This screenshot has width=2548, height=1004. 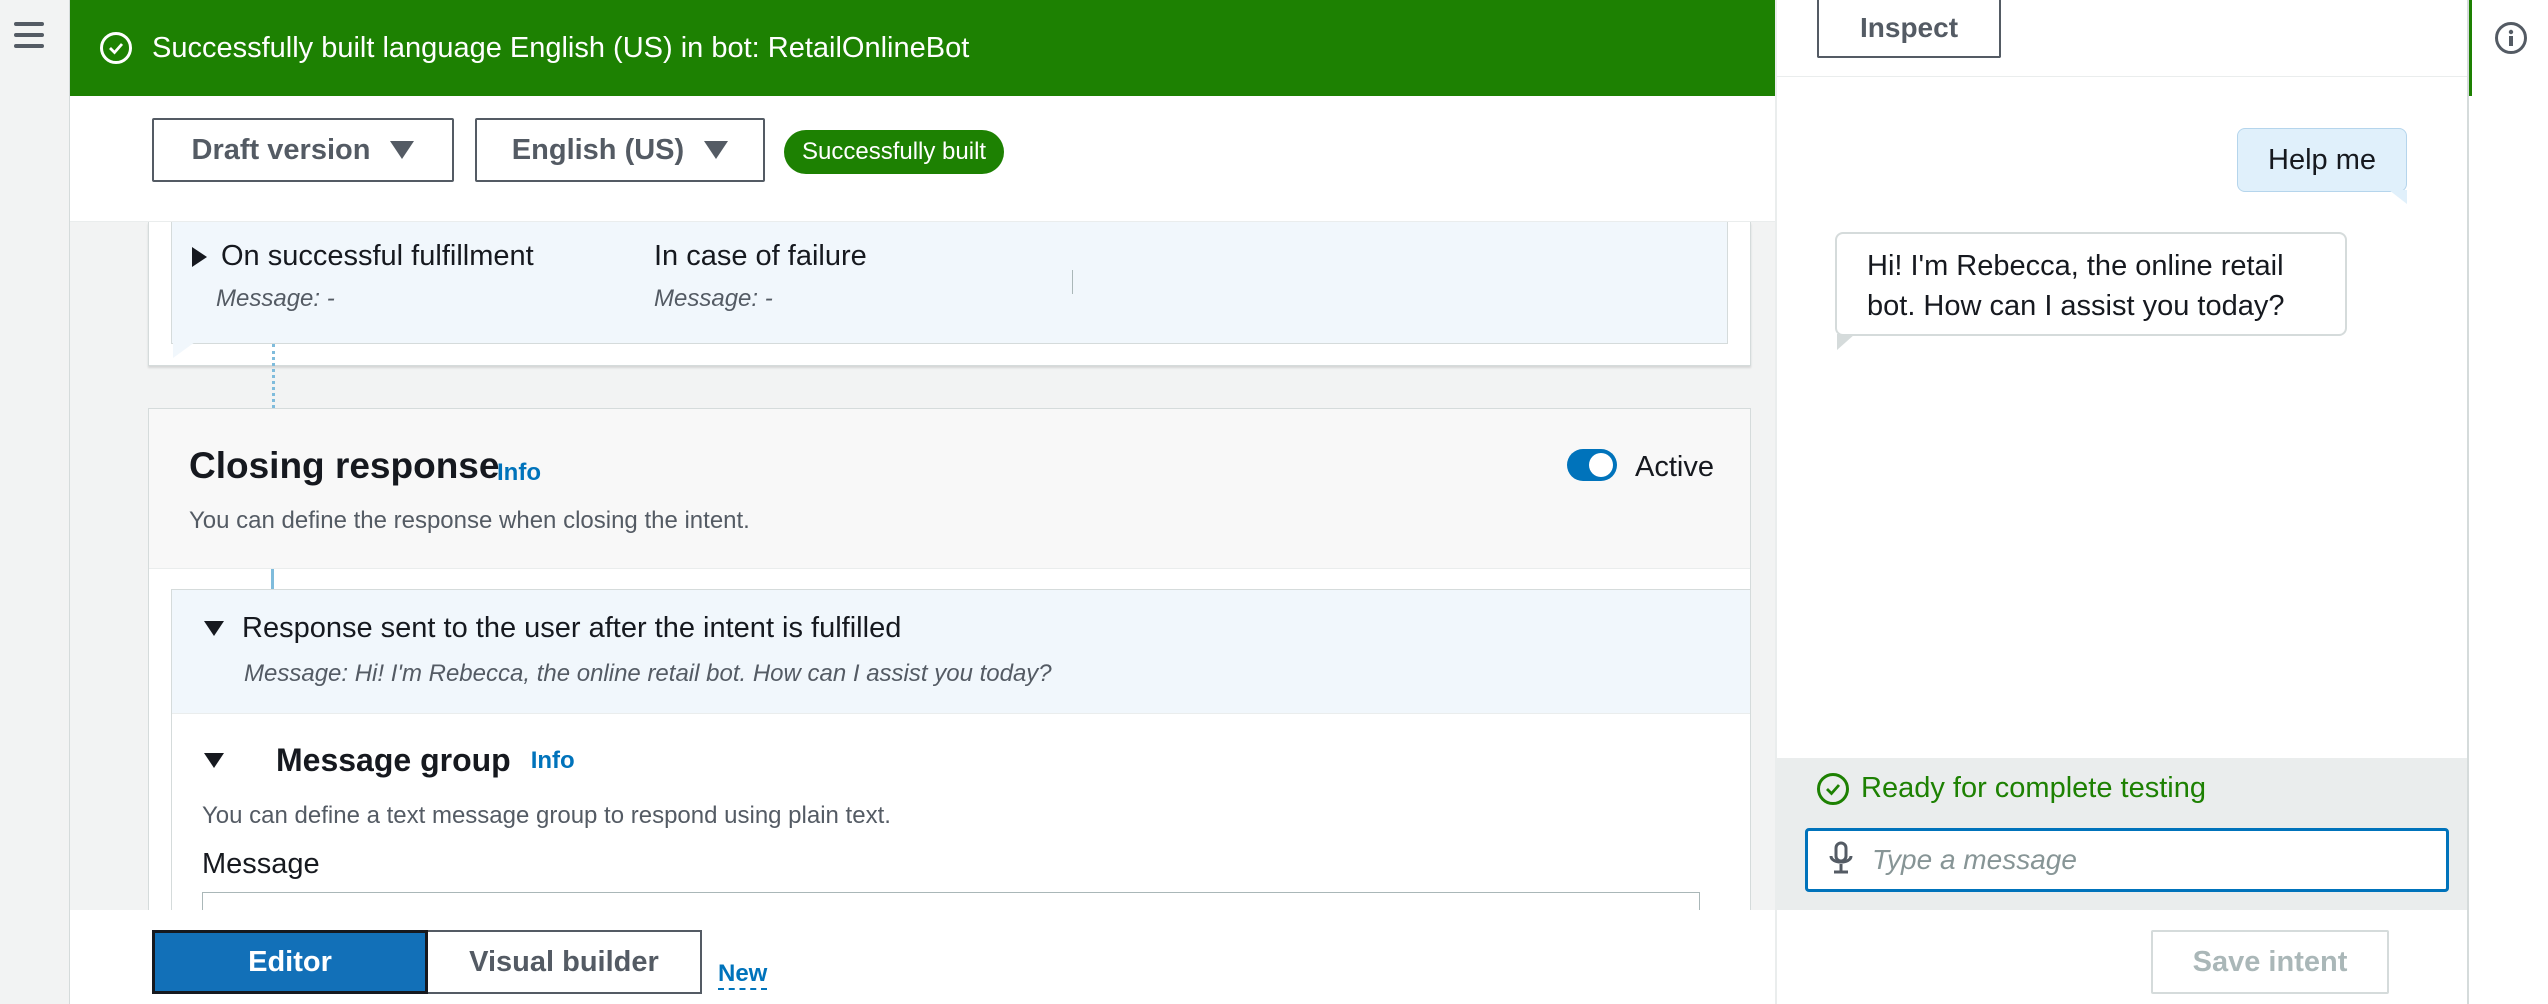 I want to click on chat-input-box, so click(x=2127, y=860).